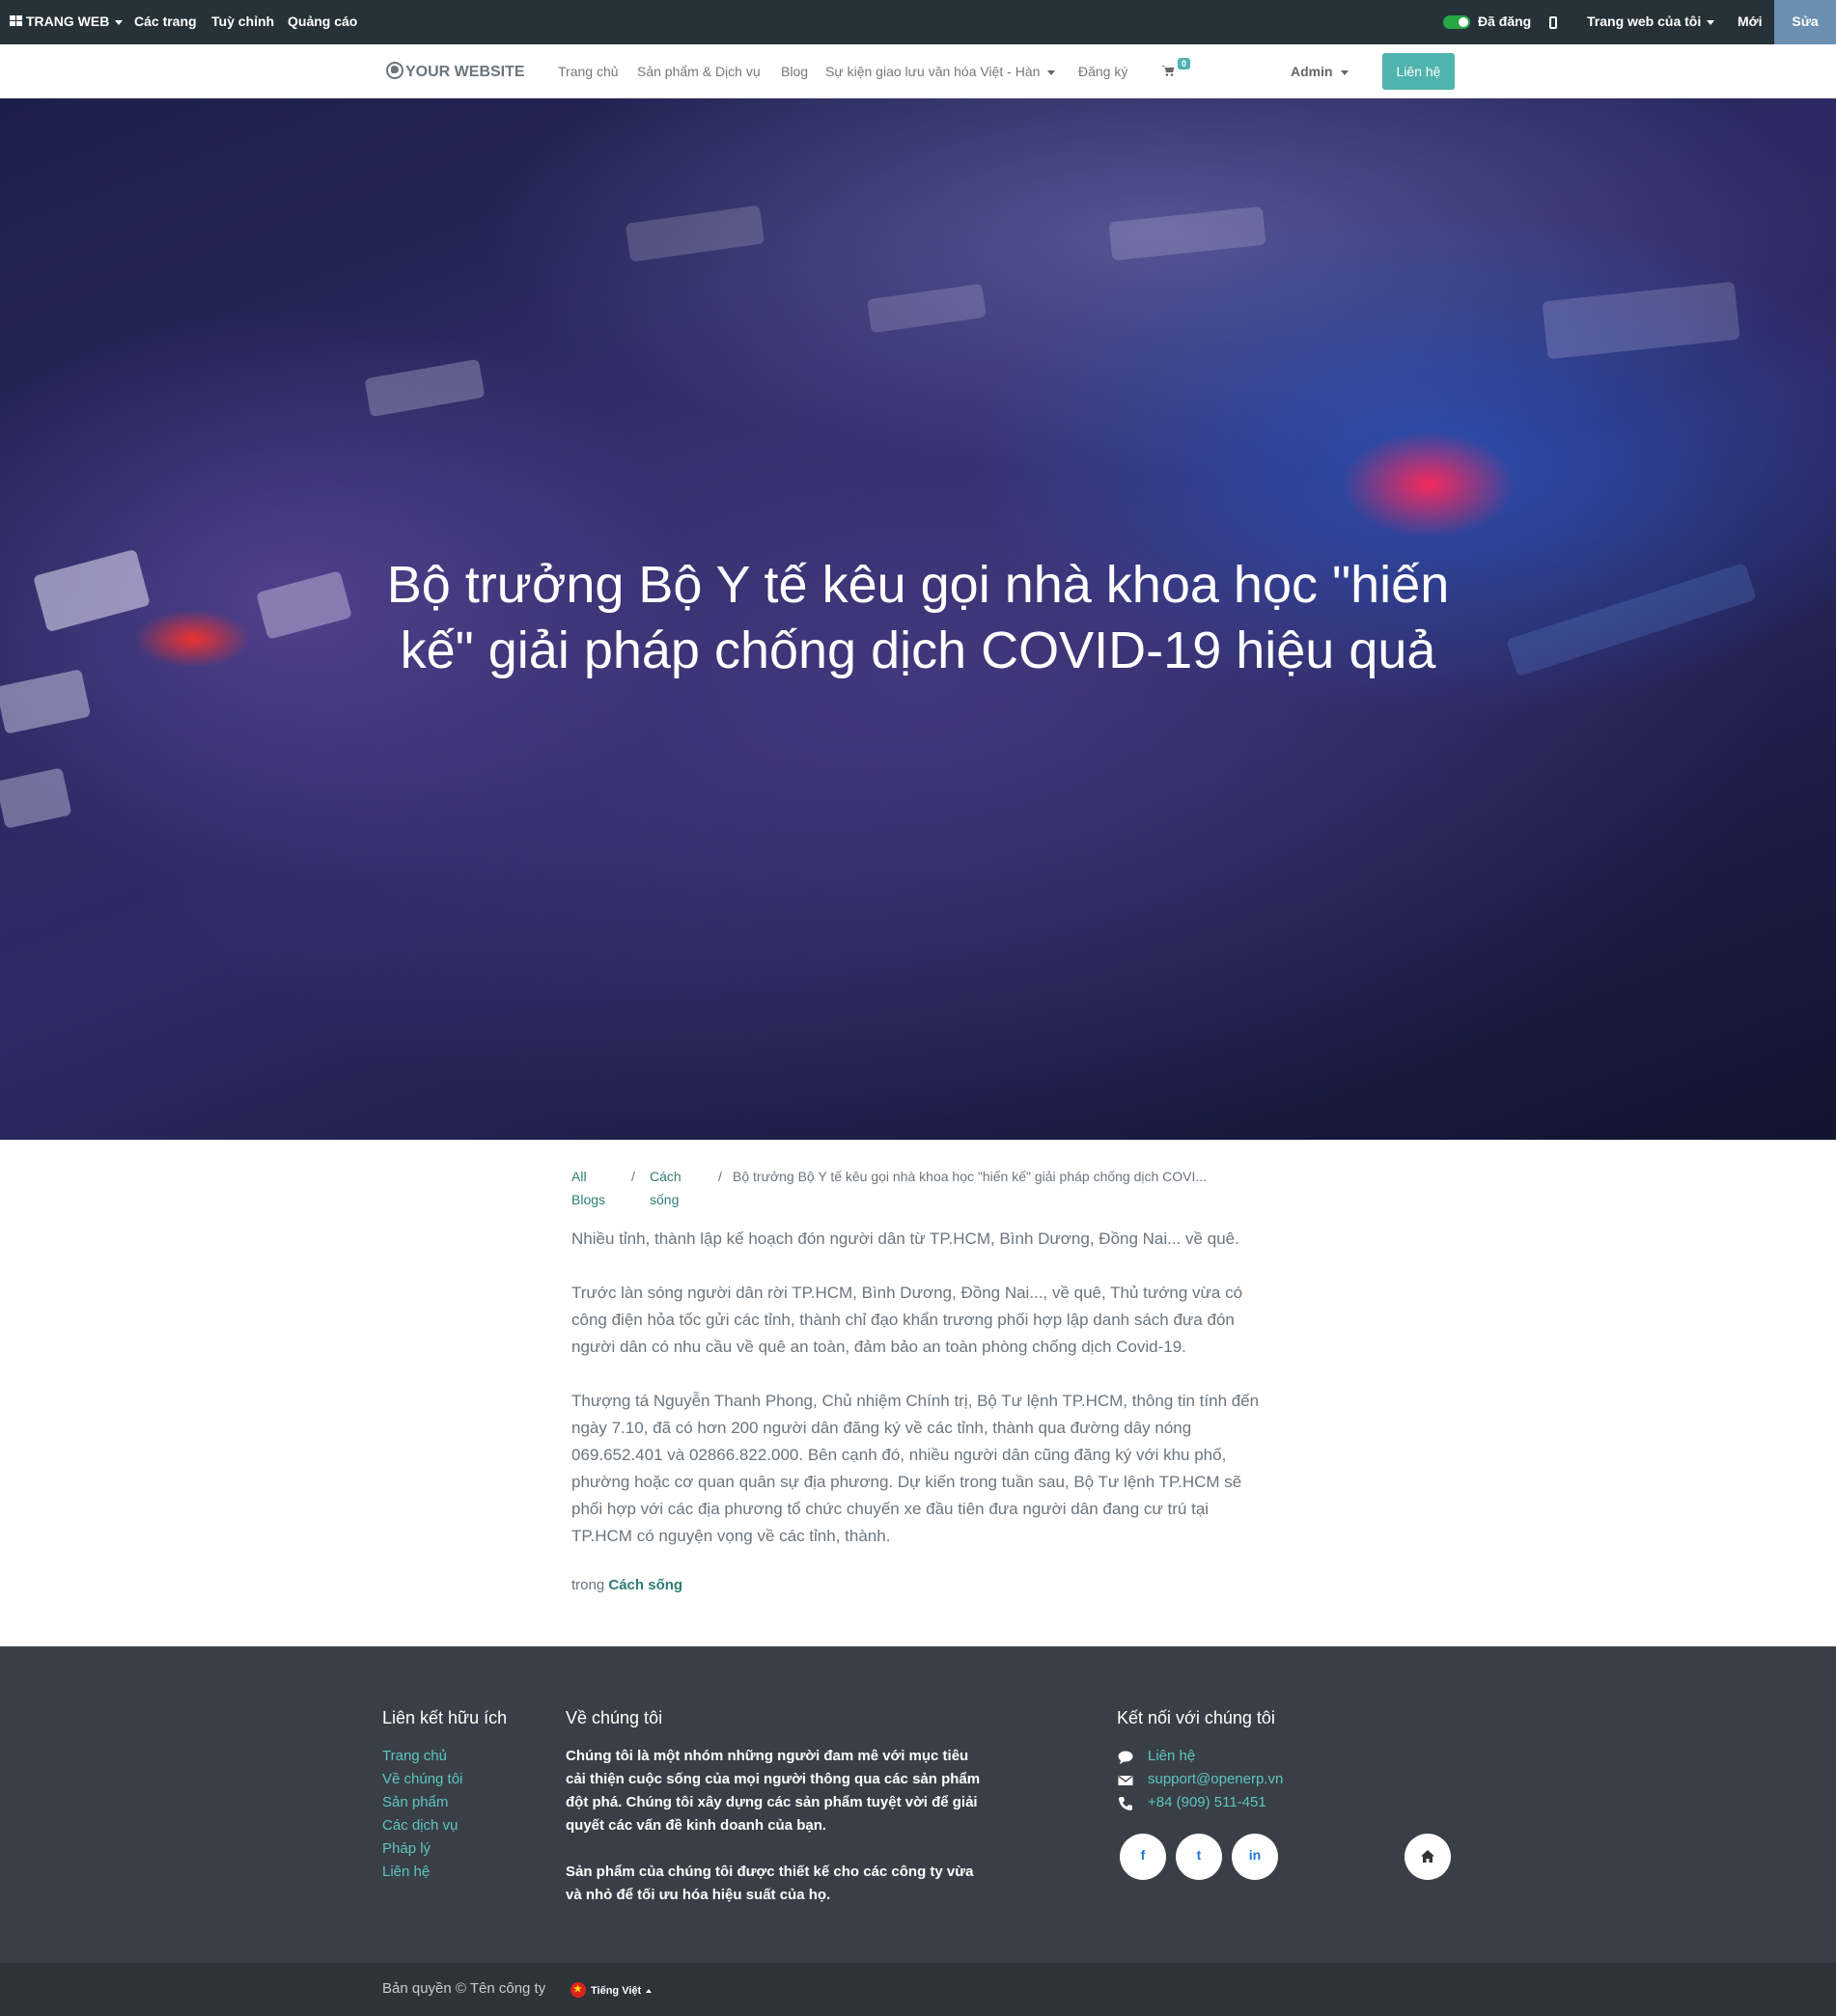 The image size is (1836, 2016). I want to click on twitter-icon: t, so click(1199, 1855).